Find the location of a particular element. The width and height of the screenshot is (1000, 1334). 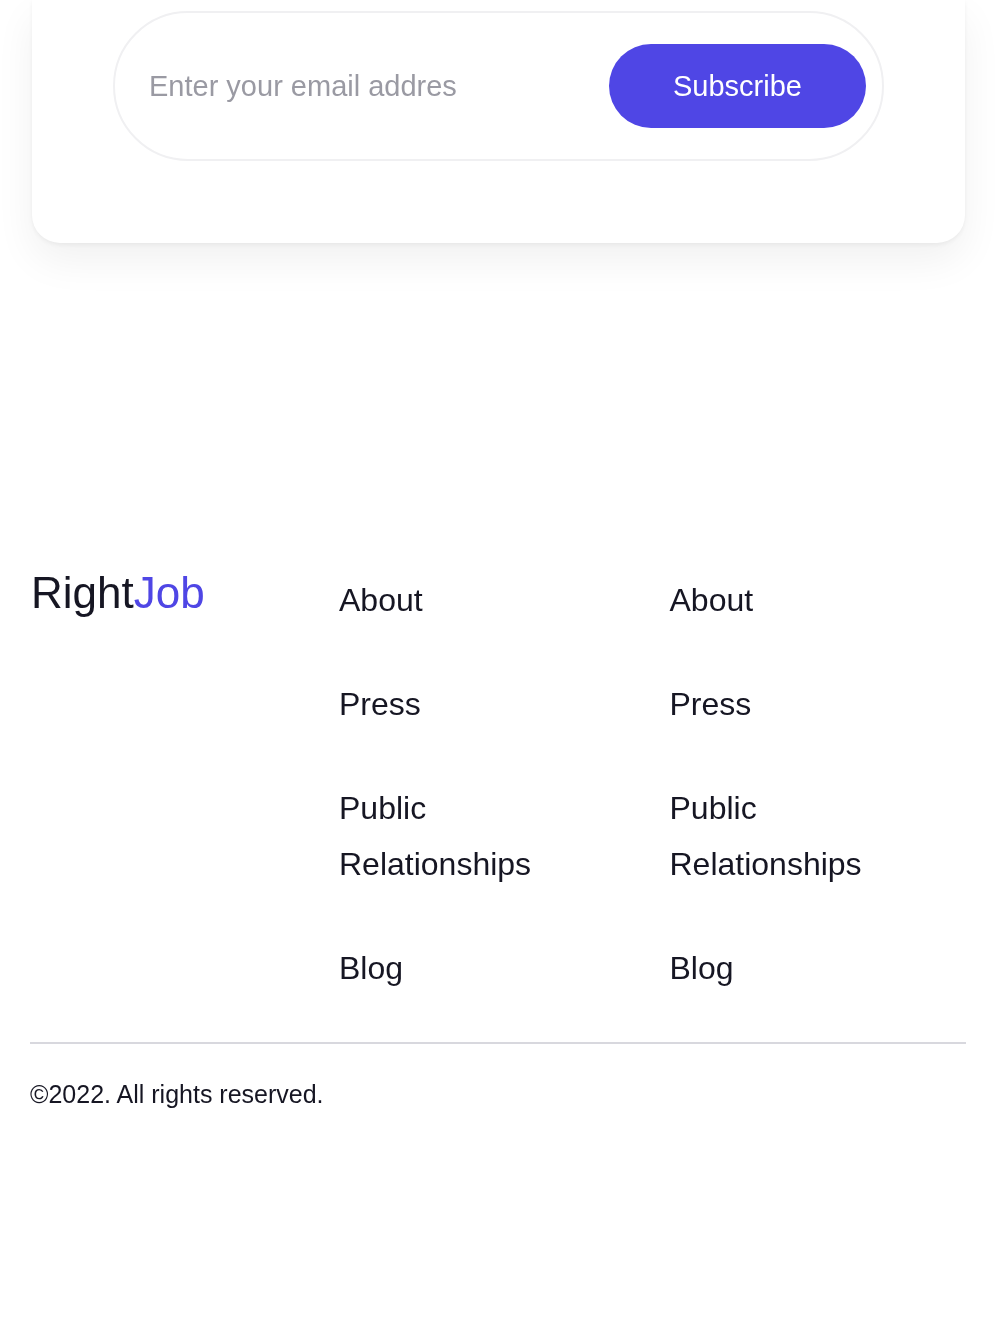

subscribe-button: Subscribe is located at coordinates (737, 86).